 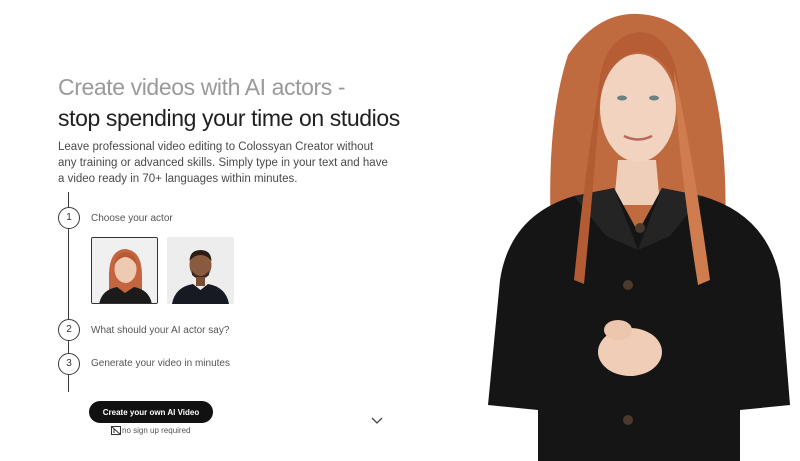 What do you see at coordinates (156, 430) in the screenshot?
I see `no-signup-text: no sign up required` at bounding box center [156, 430].